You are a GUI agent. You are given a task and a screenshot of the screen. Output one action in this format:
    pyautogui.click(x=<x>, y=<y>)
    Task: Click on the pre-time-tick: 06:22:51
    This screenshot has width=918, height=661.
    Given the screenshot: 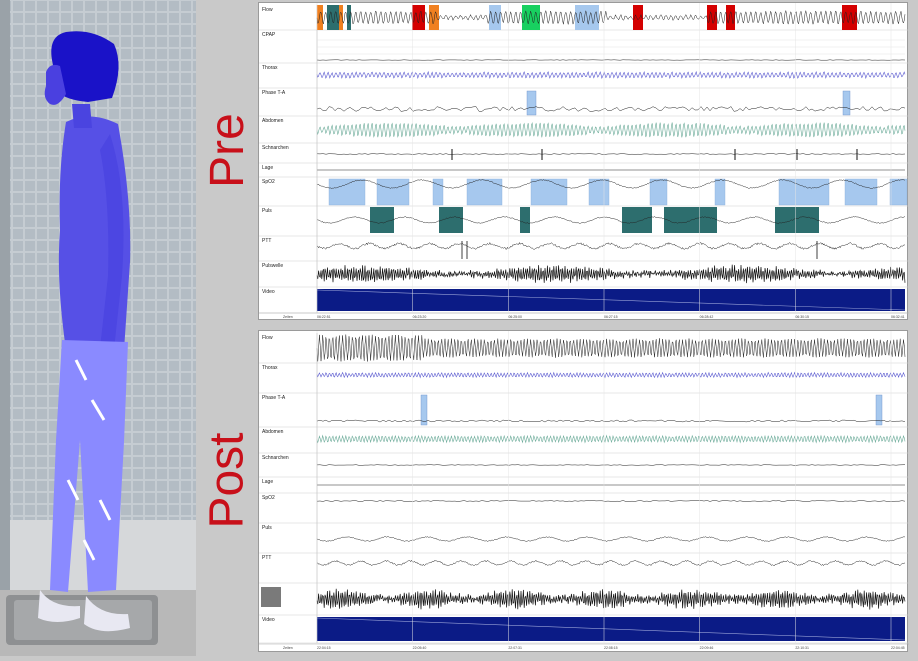 What is the action you would take?
    pyautogui.click(x=324, y=317)
    